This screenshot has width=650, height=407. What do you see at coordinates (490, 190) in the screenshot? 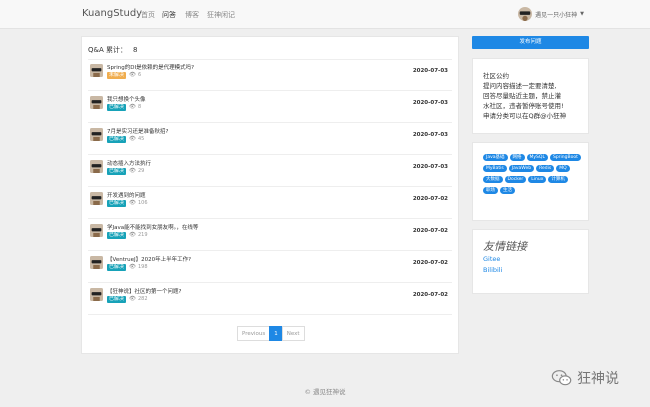
I see `tag-chip: 职场` at bounding box center [490, 190].